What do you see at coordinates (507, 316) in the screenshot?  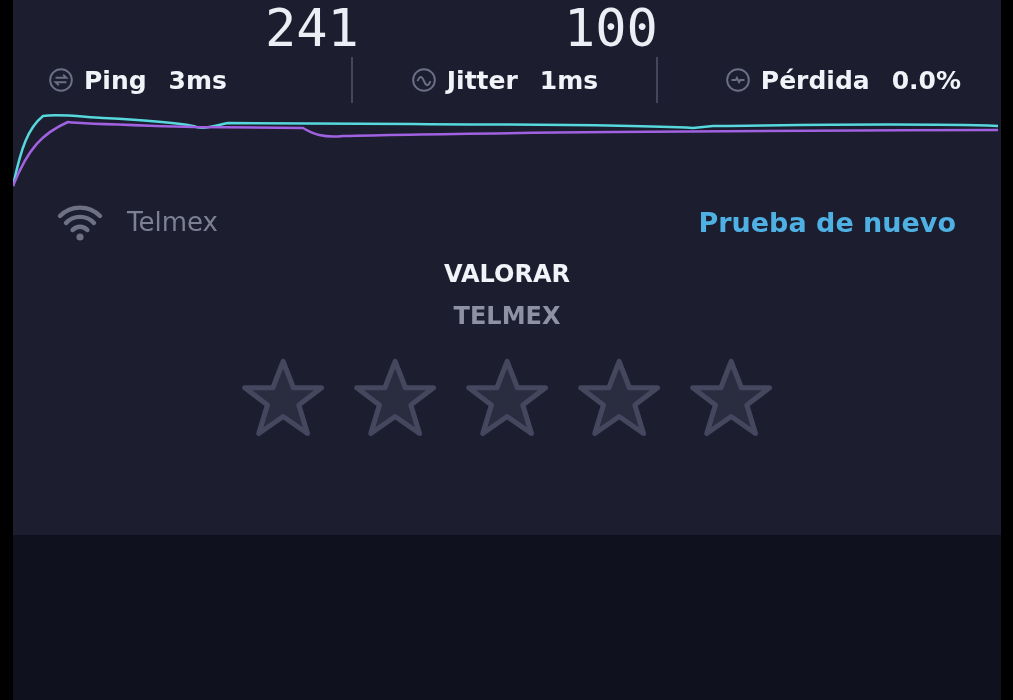 I see `rating-subtitle: TELMEX` at bounding box center [507, 316].